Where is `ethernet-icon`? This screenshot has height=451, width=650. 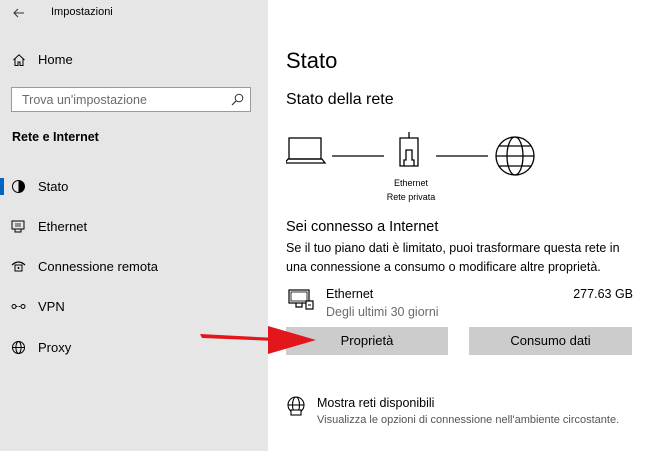 ethernet-icon is located at coordinates (18, 226).